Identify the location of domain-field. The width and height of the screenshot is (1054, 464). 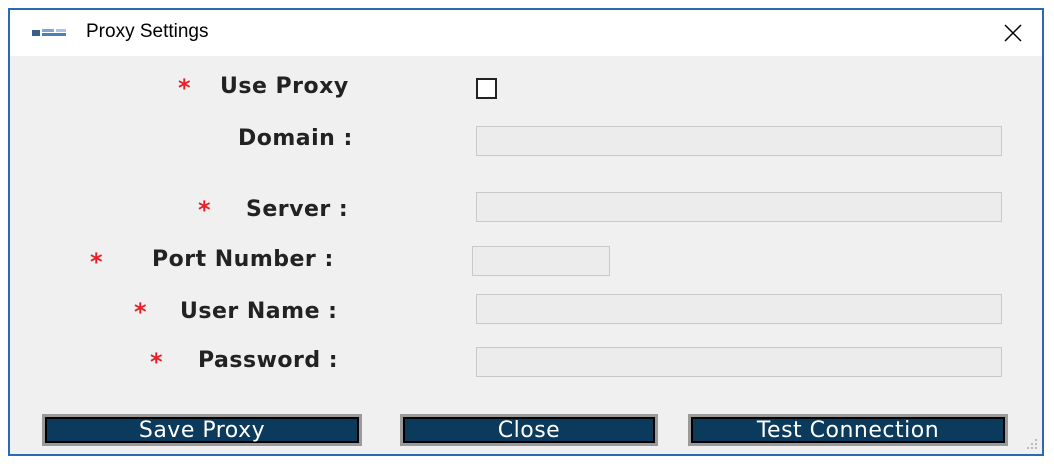
(739, 141).